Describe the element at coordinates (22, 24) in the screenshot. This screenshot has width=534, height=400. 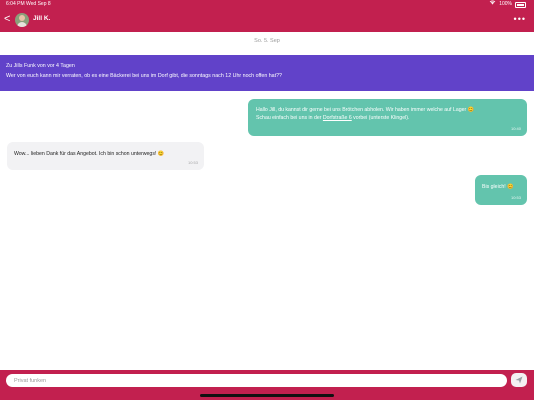
I see `avatar-body` at that location.